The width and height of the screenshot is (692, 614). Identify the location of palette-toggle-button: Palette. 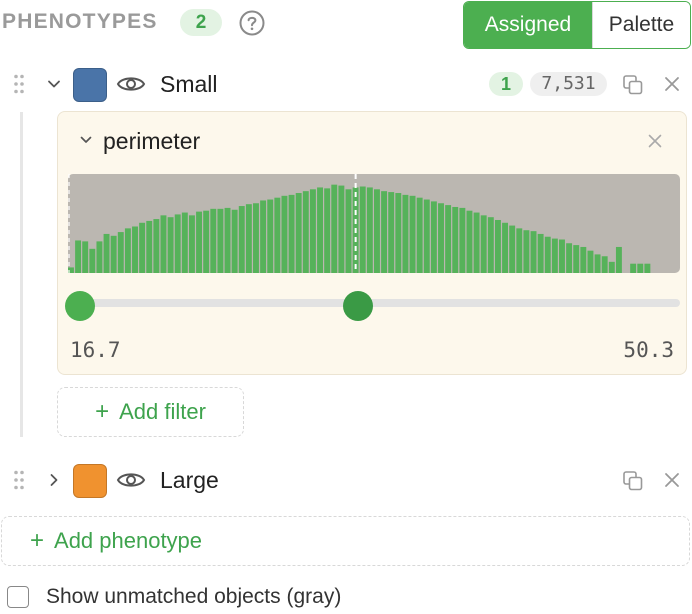
(641, 25).